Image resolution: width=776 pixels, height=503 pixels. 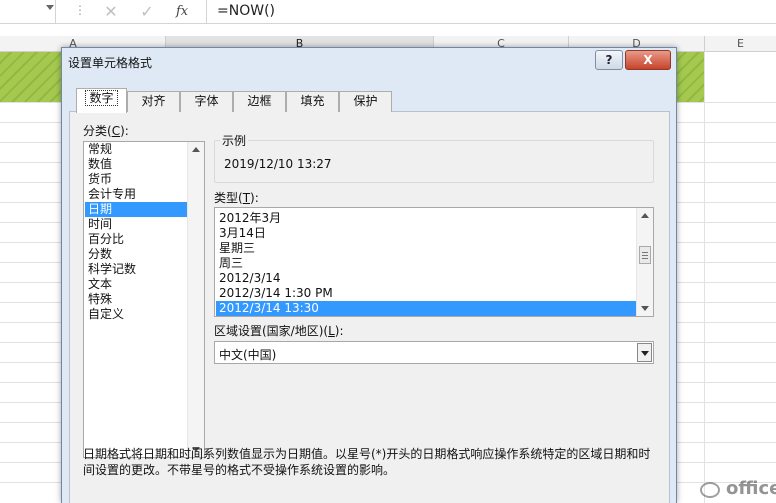 What do you see at coordinates (434, 161) in the screenshot?
I see `sample-group: 2019/12/10 13:27` at bounding box center [434, 161].